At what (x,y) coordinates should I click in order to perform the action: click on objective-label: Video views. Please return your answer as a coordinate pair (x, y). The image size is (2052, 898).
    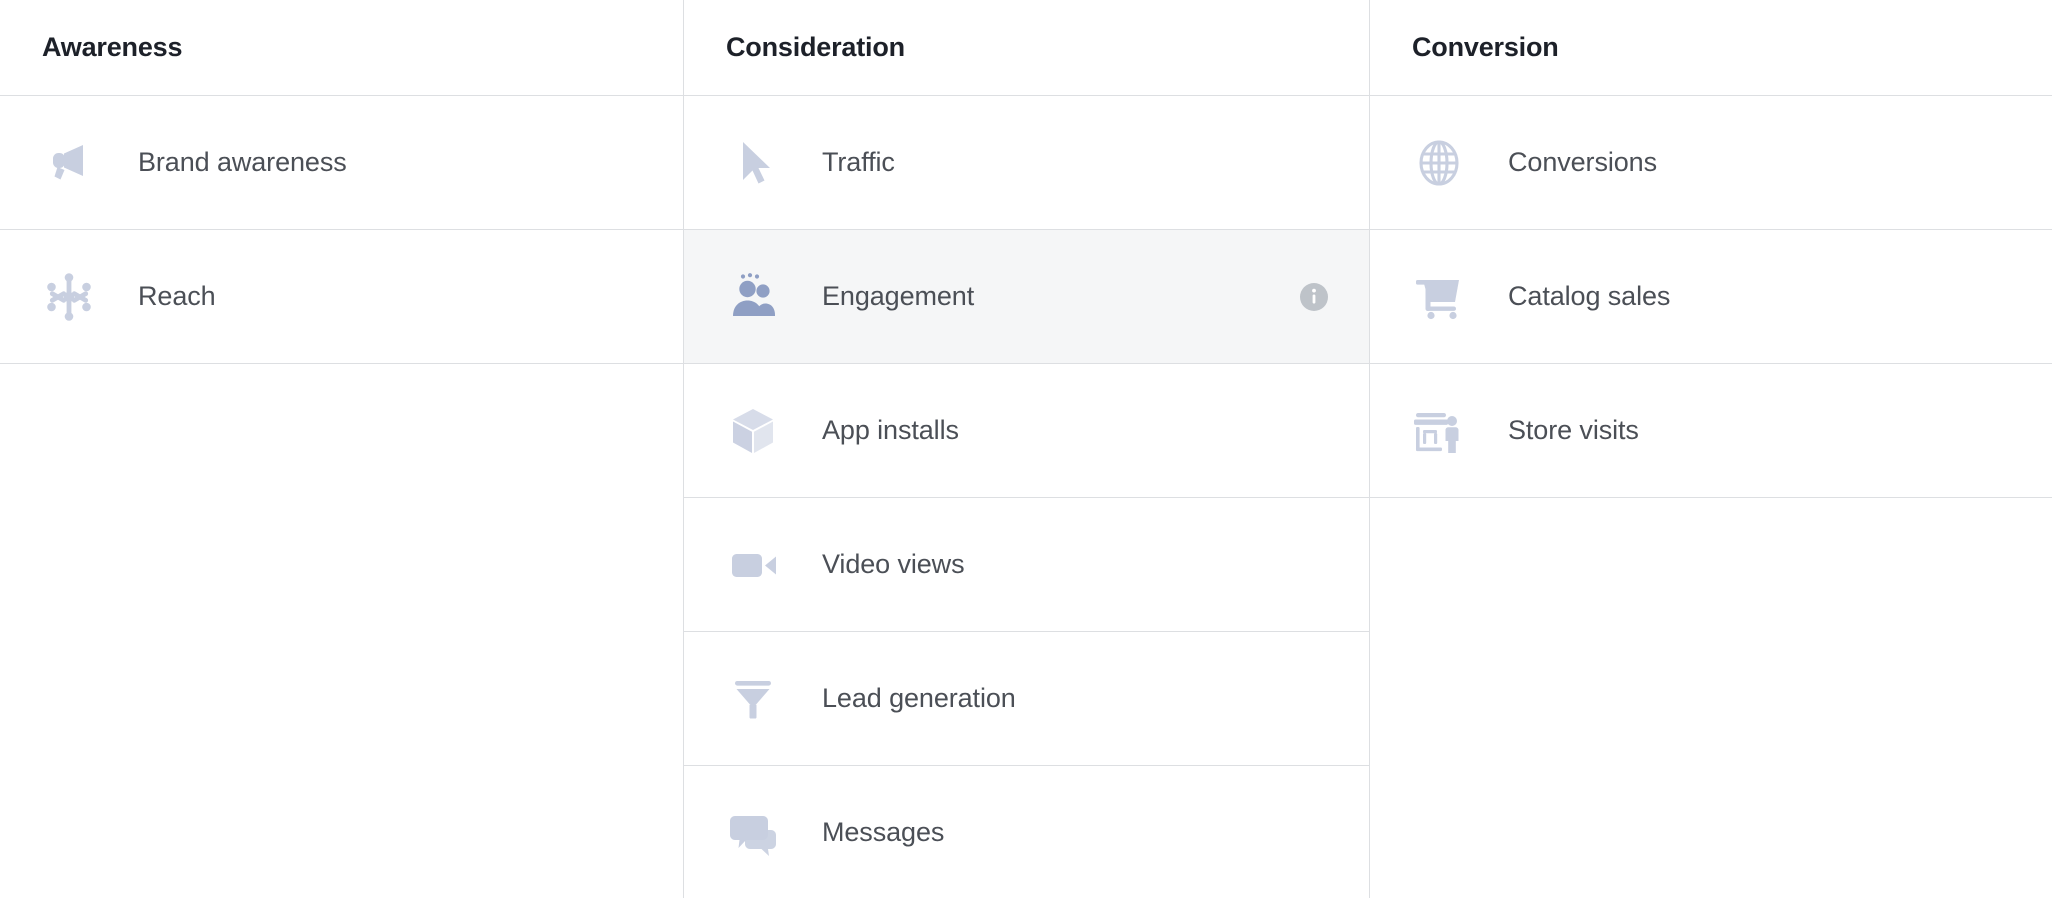
    Looking at the image, I should click on (893, 564).